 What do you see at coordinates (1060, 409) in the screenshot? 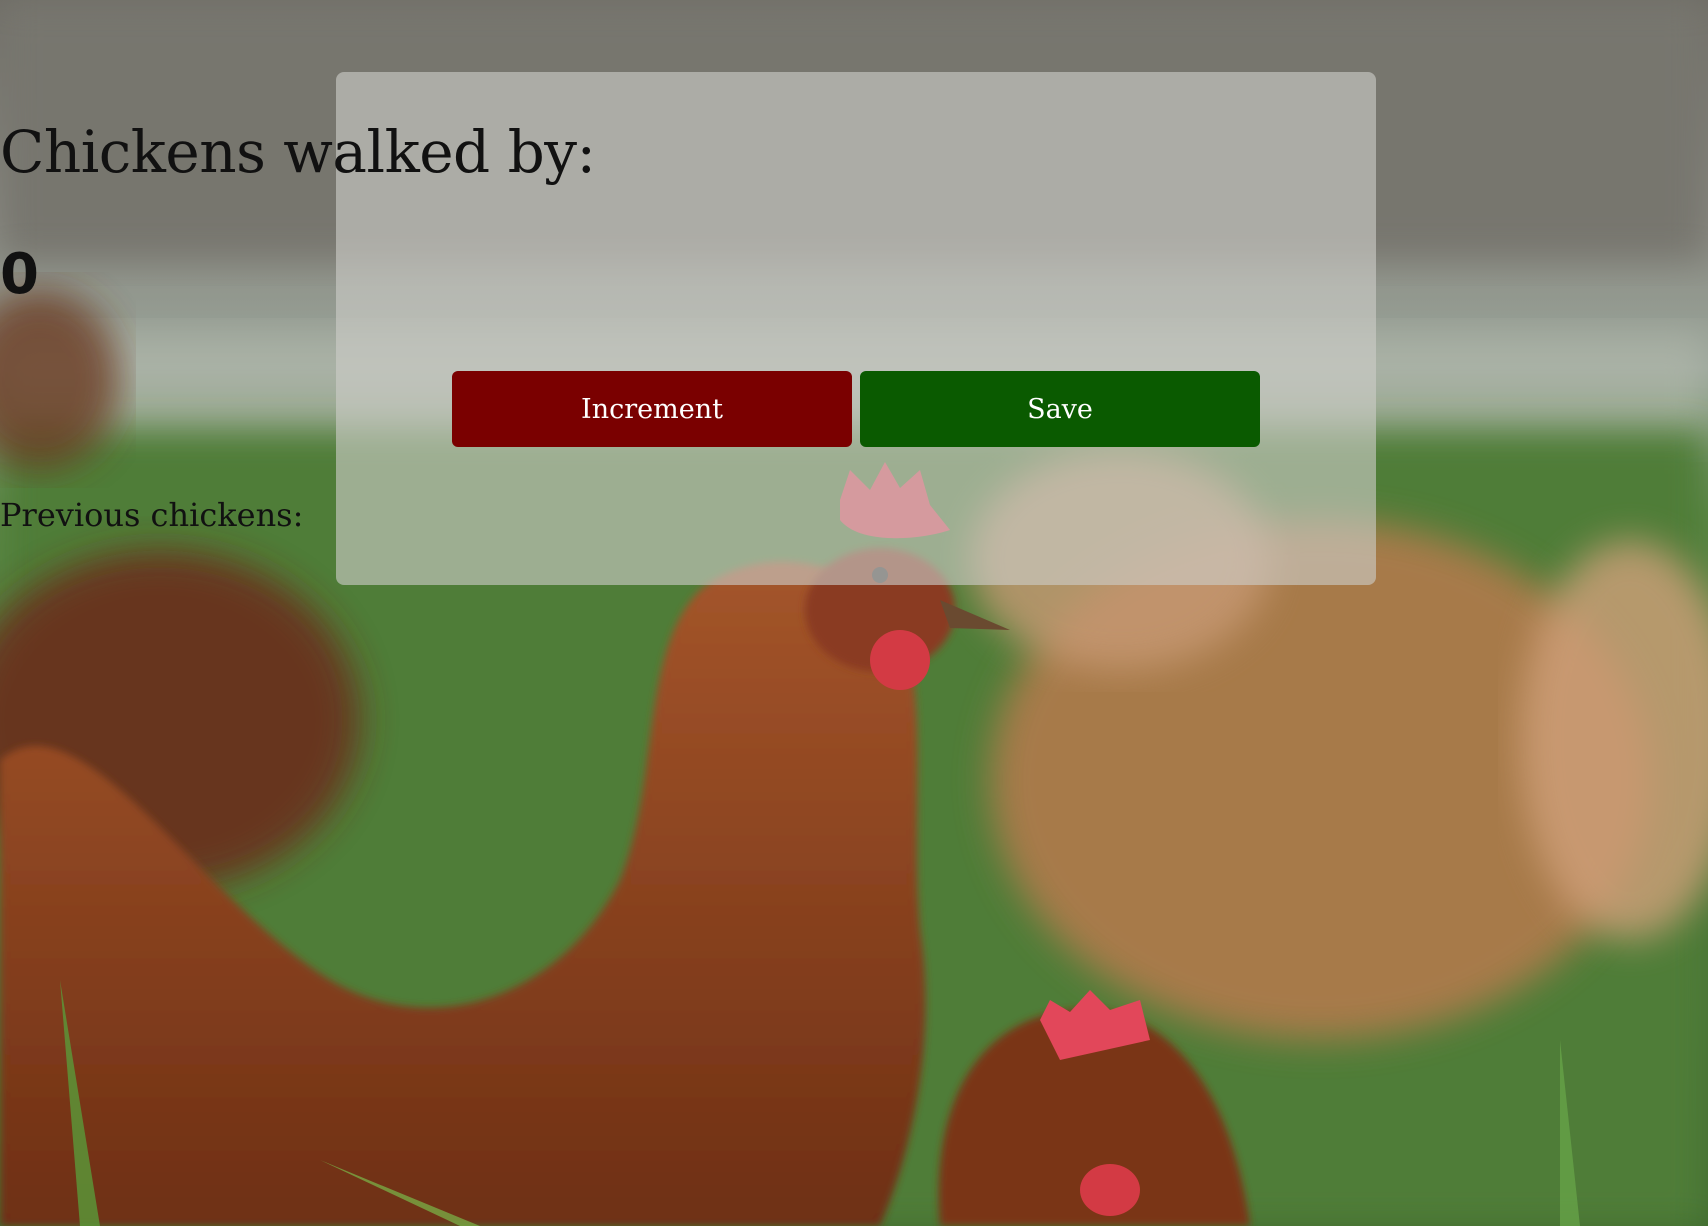
I see `save-button: Save` at bounding box center [1060, 409].